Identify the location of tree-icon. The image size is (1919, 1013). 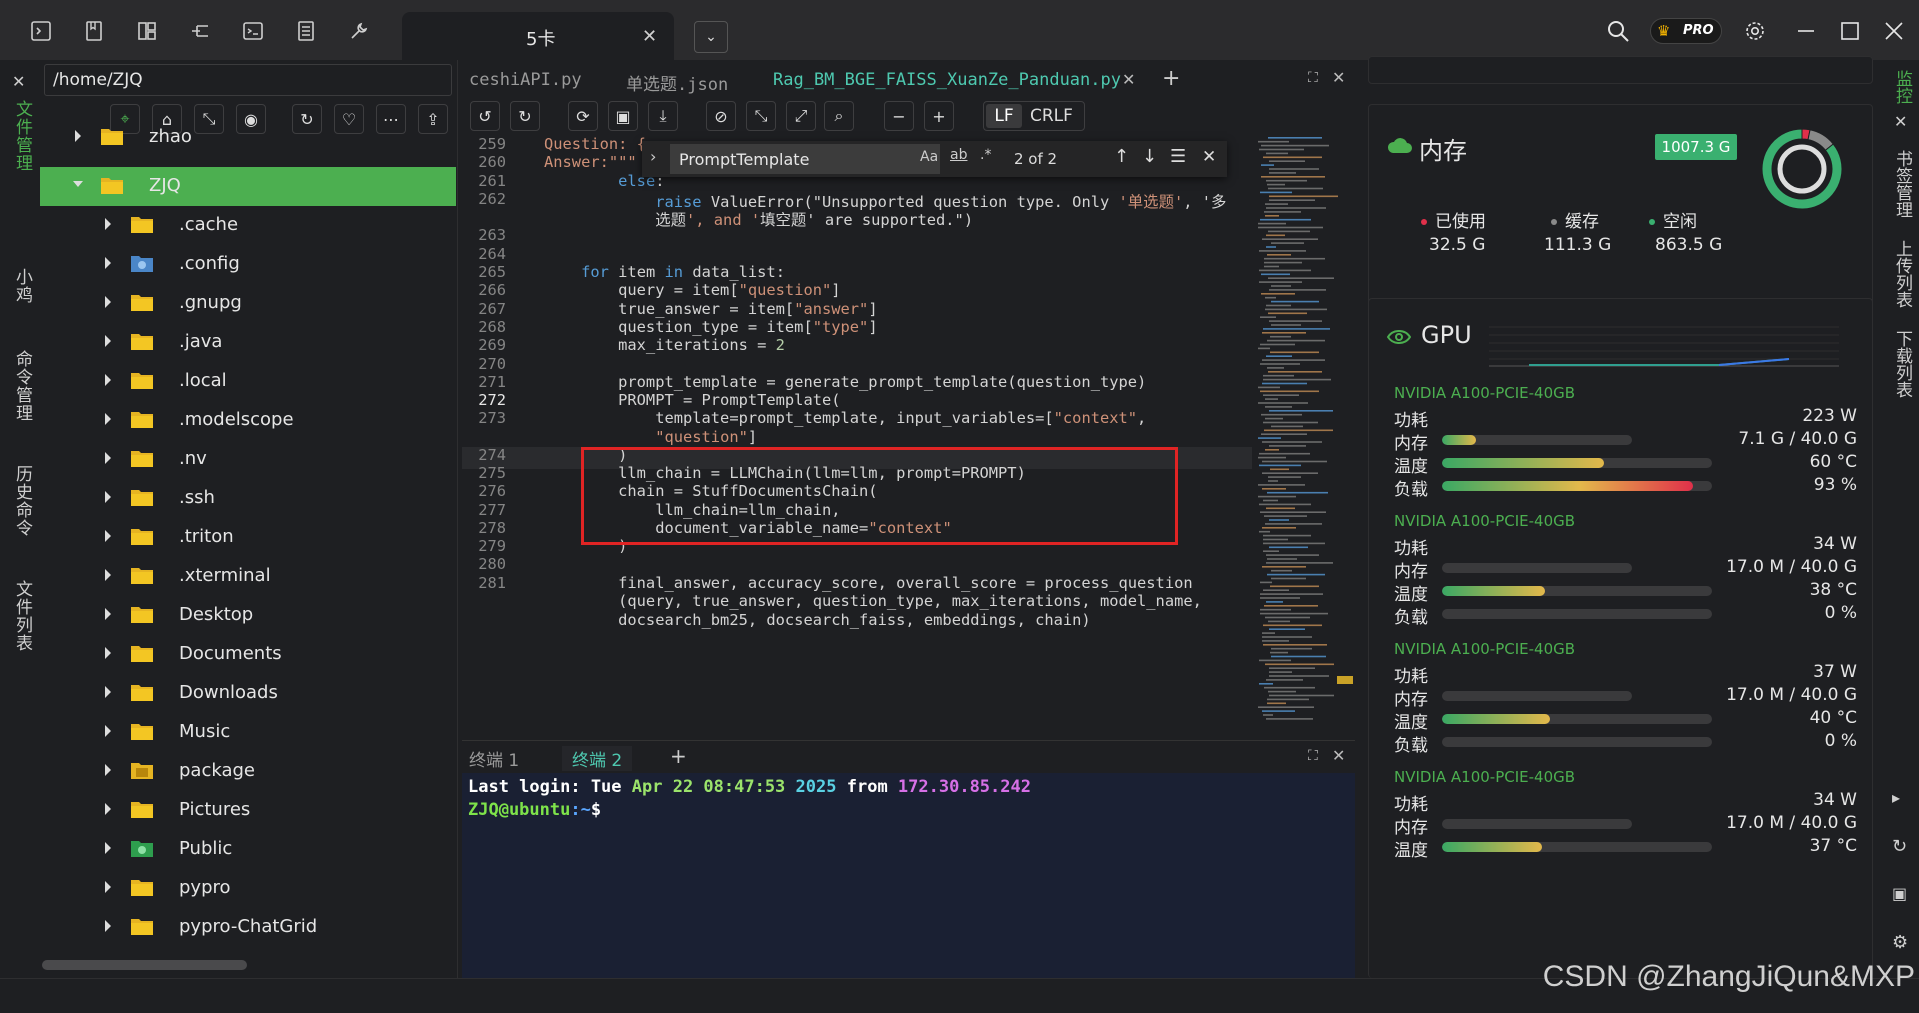
(200, 31).